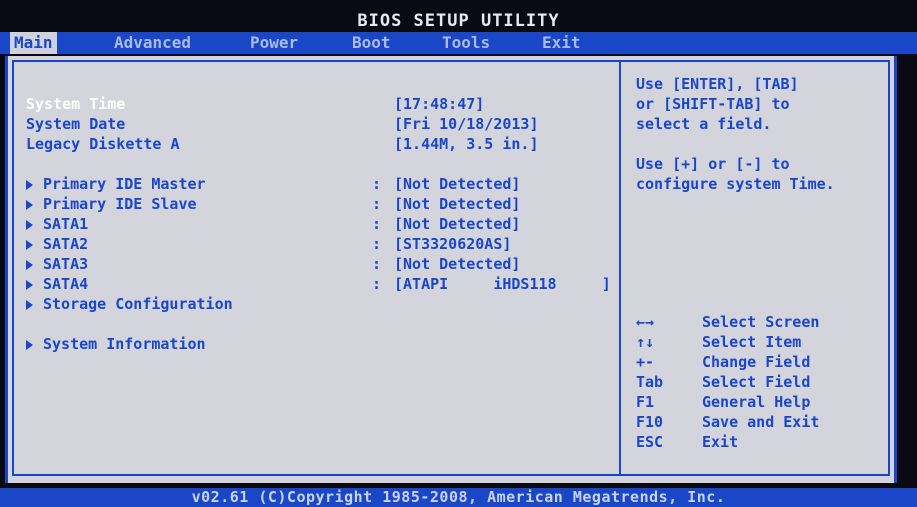 This screenshot has width=917, height=507. Describe the element at coordinates (316, 124) in the screenshot. I see `setting-system-date: System Date [Fri 10/18/2013]` at that location.